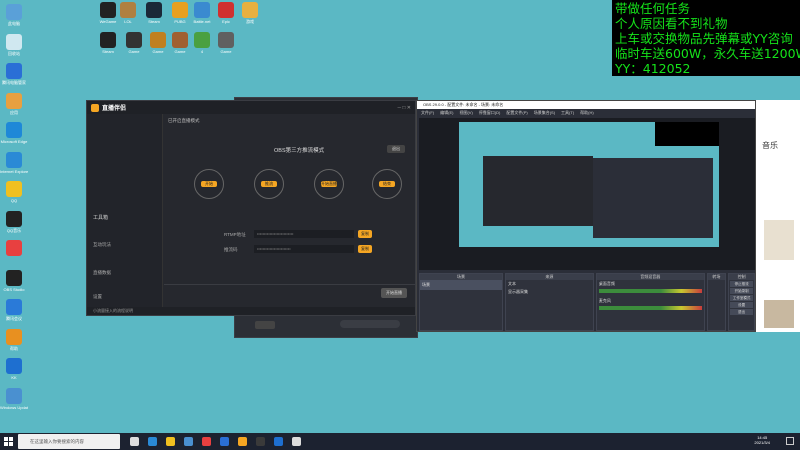  Describe the element at coordinates (14, 248) in the screenshot. I see `desktop-shortcut` at that location.